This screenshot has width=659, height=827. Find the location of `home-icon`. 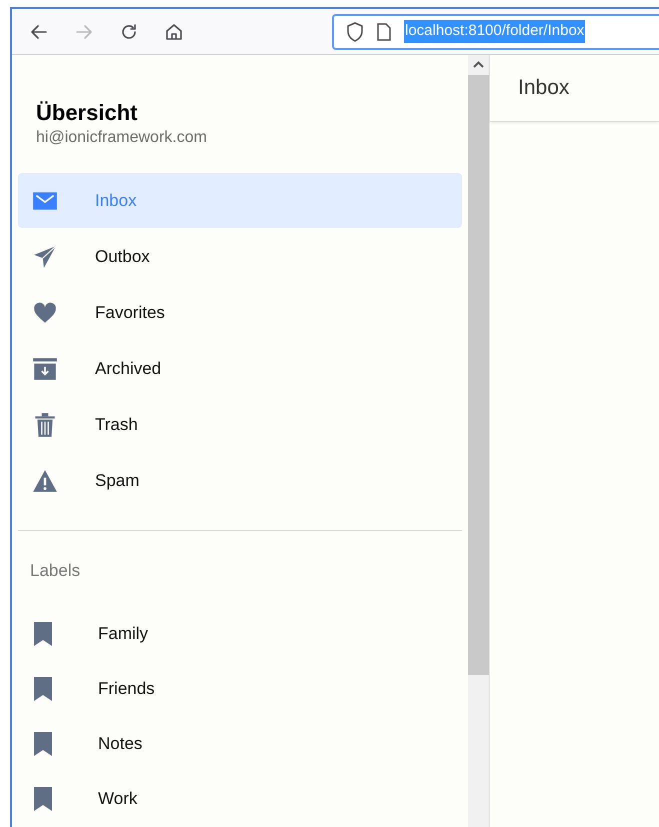

home-icon is located at coordinates (174, 32).